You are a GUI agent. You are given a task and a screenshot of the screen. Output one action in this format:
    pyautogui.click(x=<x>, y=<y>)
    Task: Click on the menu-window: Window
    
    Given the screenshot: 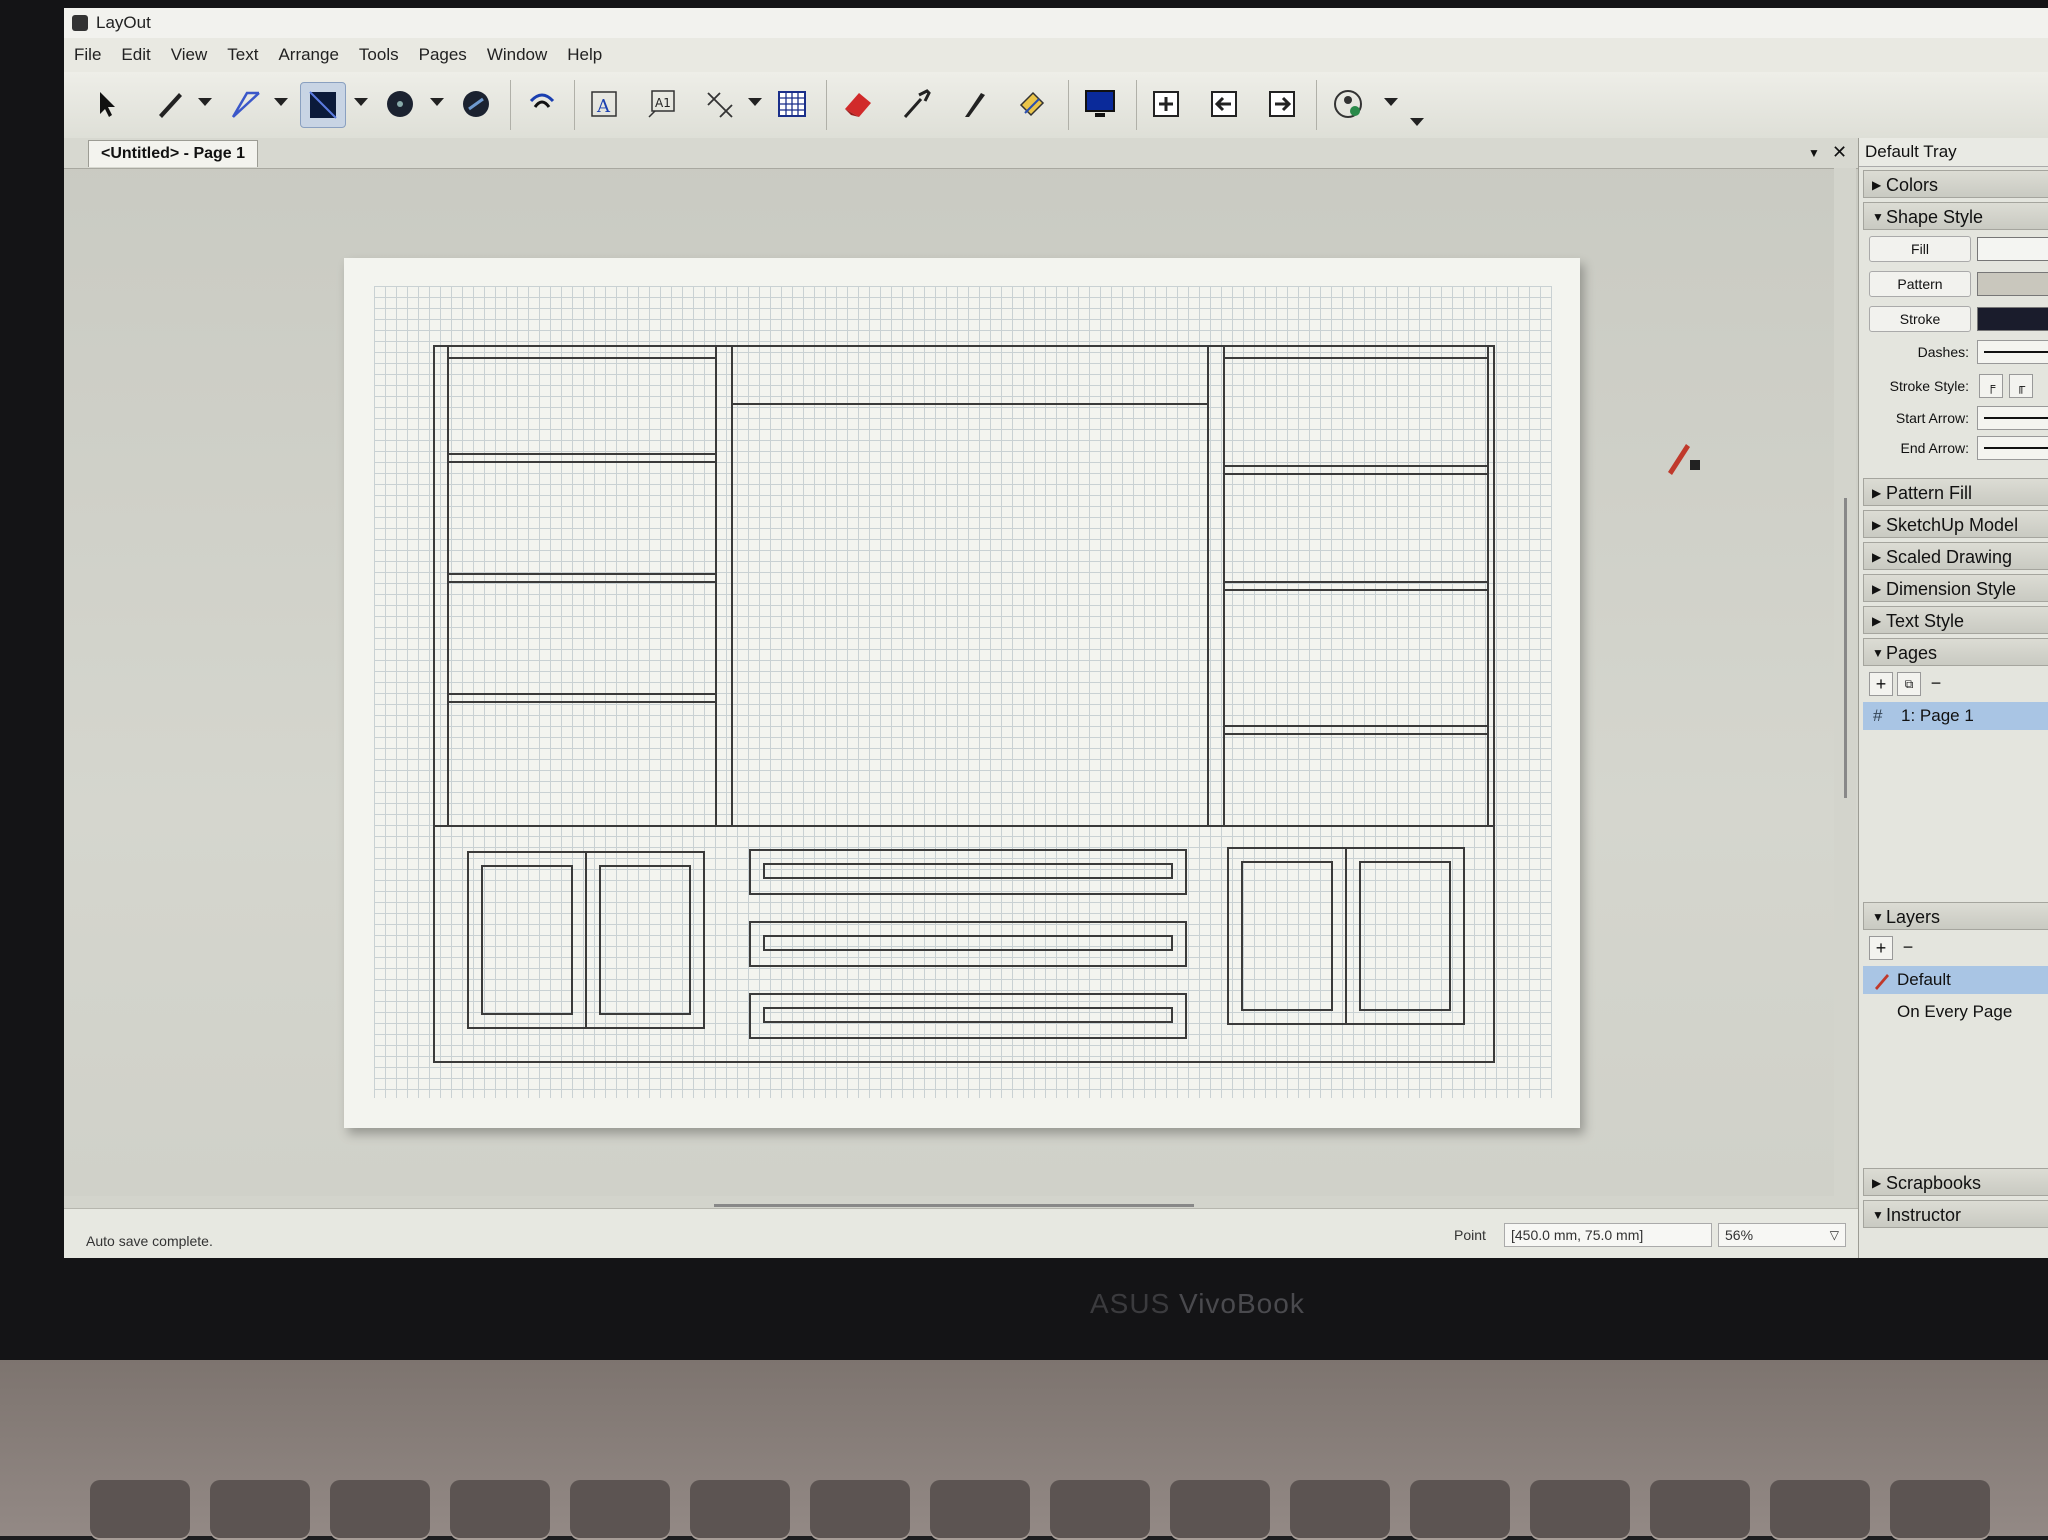 What is the action you would take?
    pyautogui.click(x=517, y=55)
    